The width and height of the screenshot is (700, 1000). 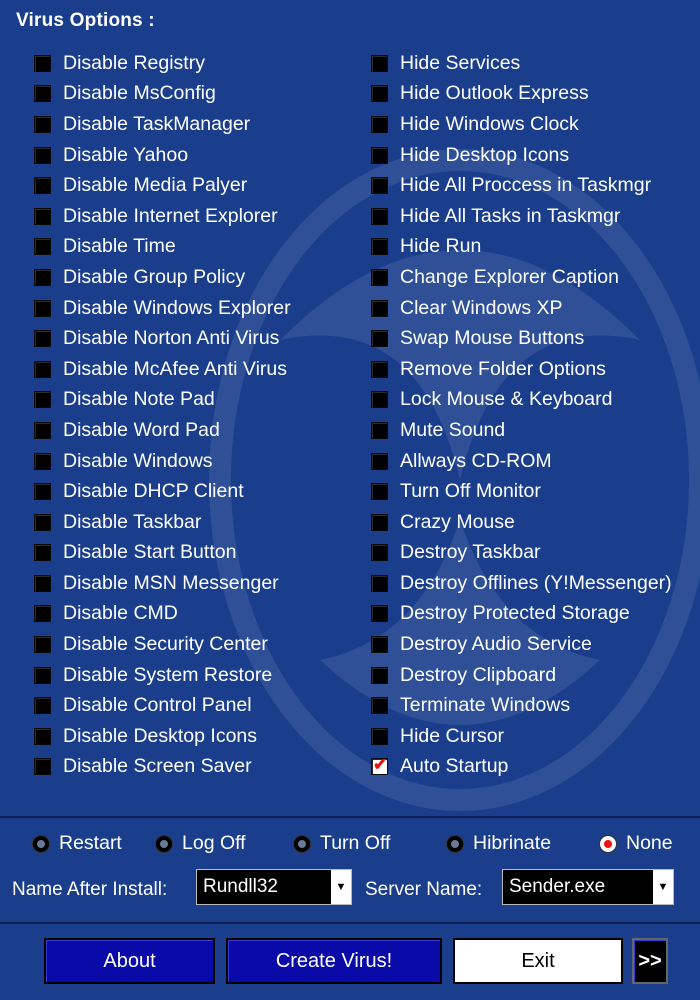 What do you see at coordinates (159, 522) in the screenshot?
I see `option-checkbox-row: Disable Taskbar` at bounding box center [159, 522].